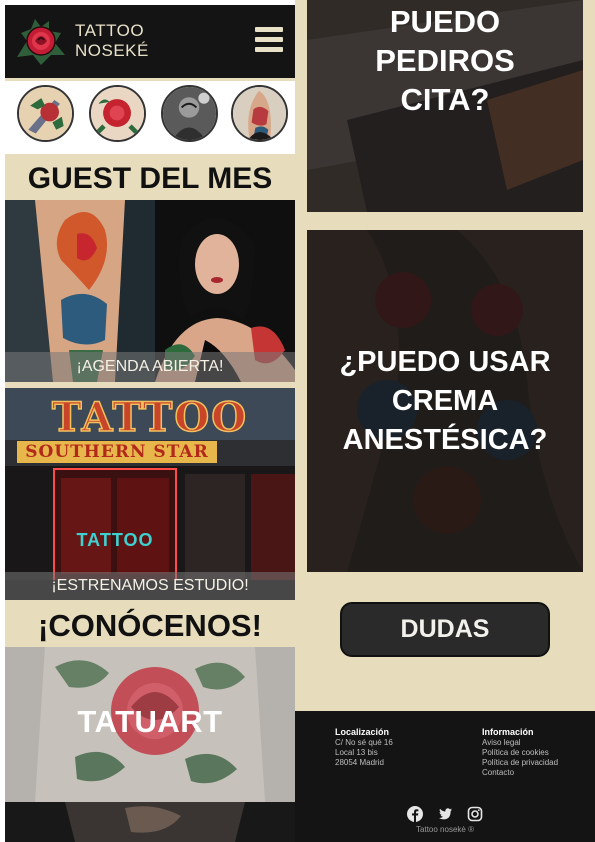 This screenshot has height=842, width=595. Describe the element at coordinates (520, 773) in the screenshot. I see `contact-link: Contacto` at that location.